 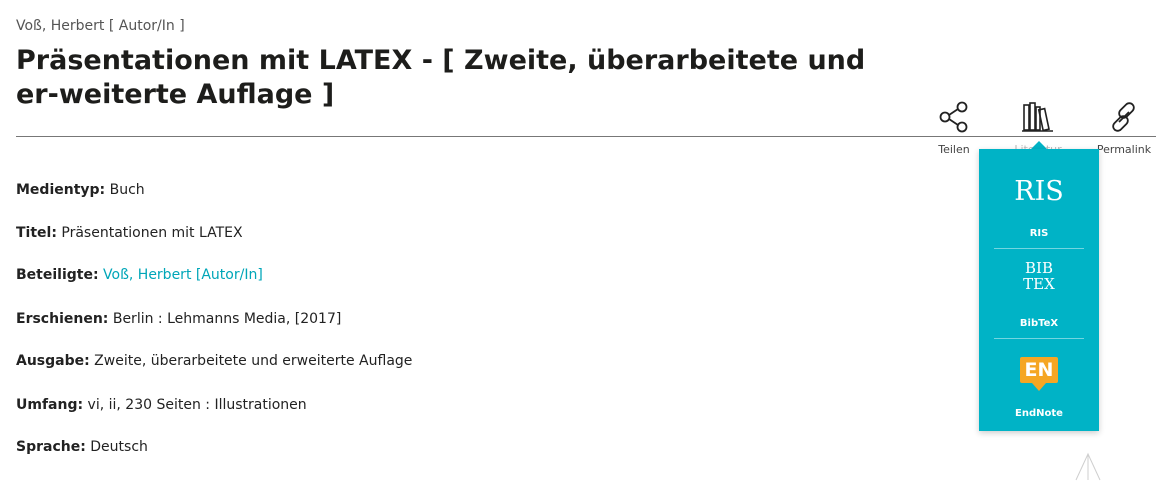 I want to click on export-endnote: EN EndNote, so click(x=1039, y=385).